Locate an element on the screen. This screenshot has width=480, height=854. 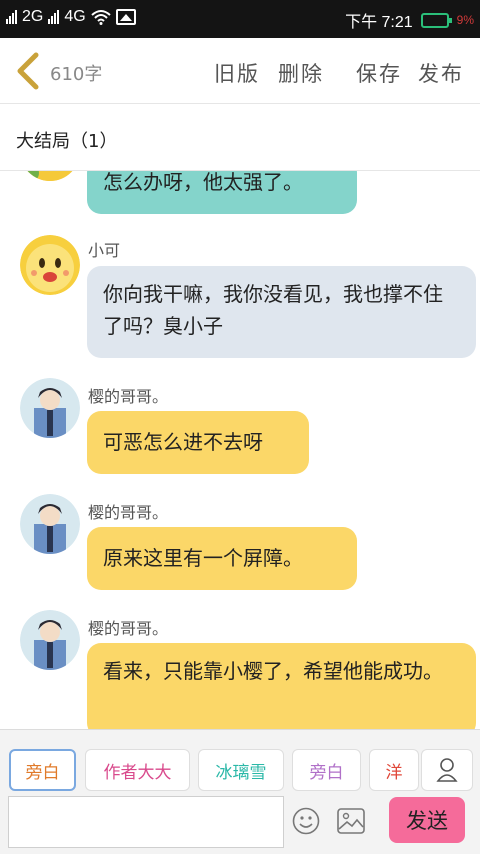
kero-avatar-icon is located at coordinates (50, 265).